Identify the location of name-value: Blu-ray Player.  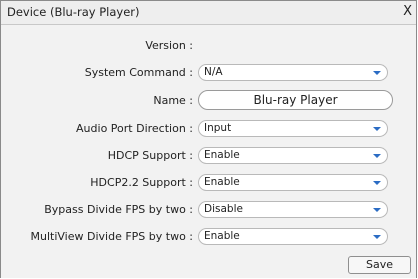
(295, 100).